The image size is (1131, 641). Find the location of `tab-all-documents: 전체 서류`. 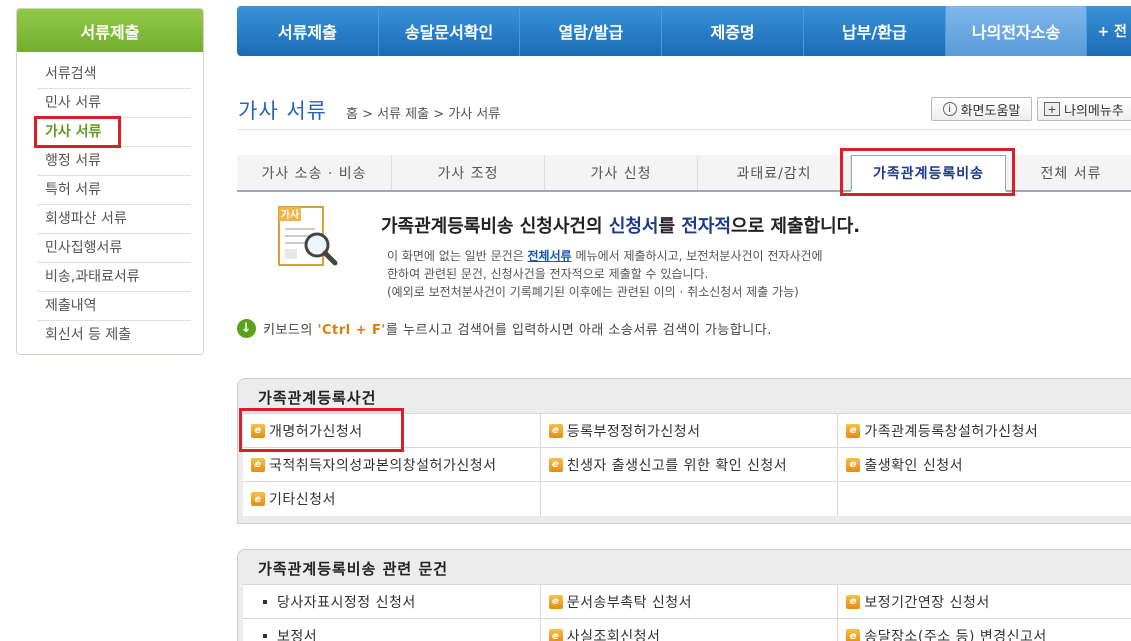

tab-all-documents: 전체 서류 is located at coordinates (1068, 172).